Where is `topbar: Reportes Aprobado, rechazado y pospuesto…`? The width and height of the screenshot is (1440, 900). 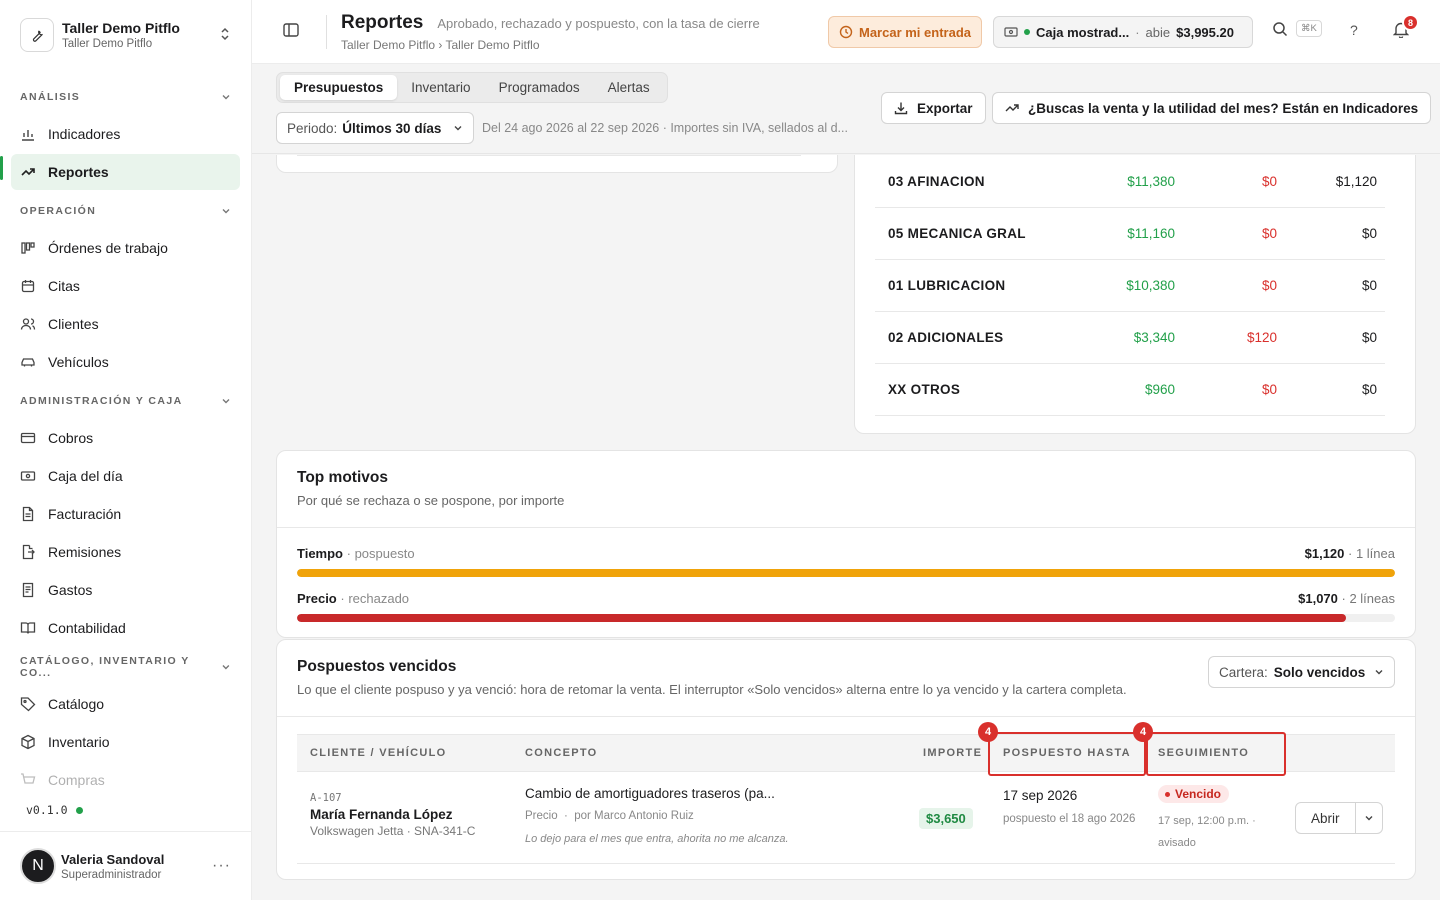
topbar: Reportes Aprobado, rechazado y pospuesto… is located at coordinates (846, 32).